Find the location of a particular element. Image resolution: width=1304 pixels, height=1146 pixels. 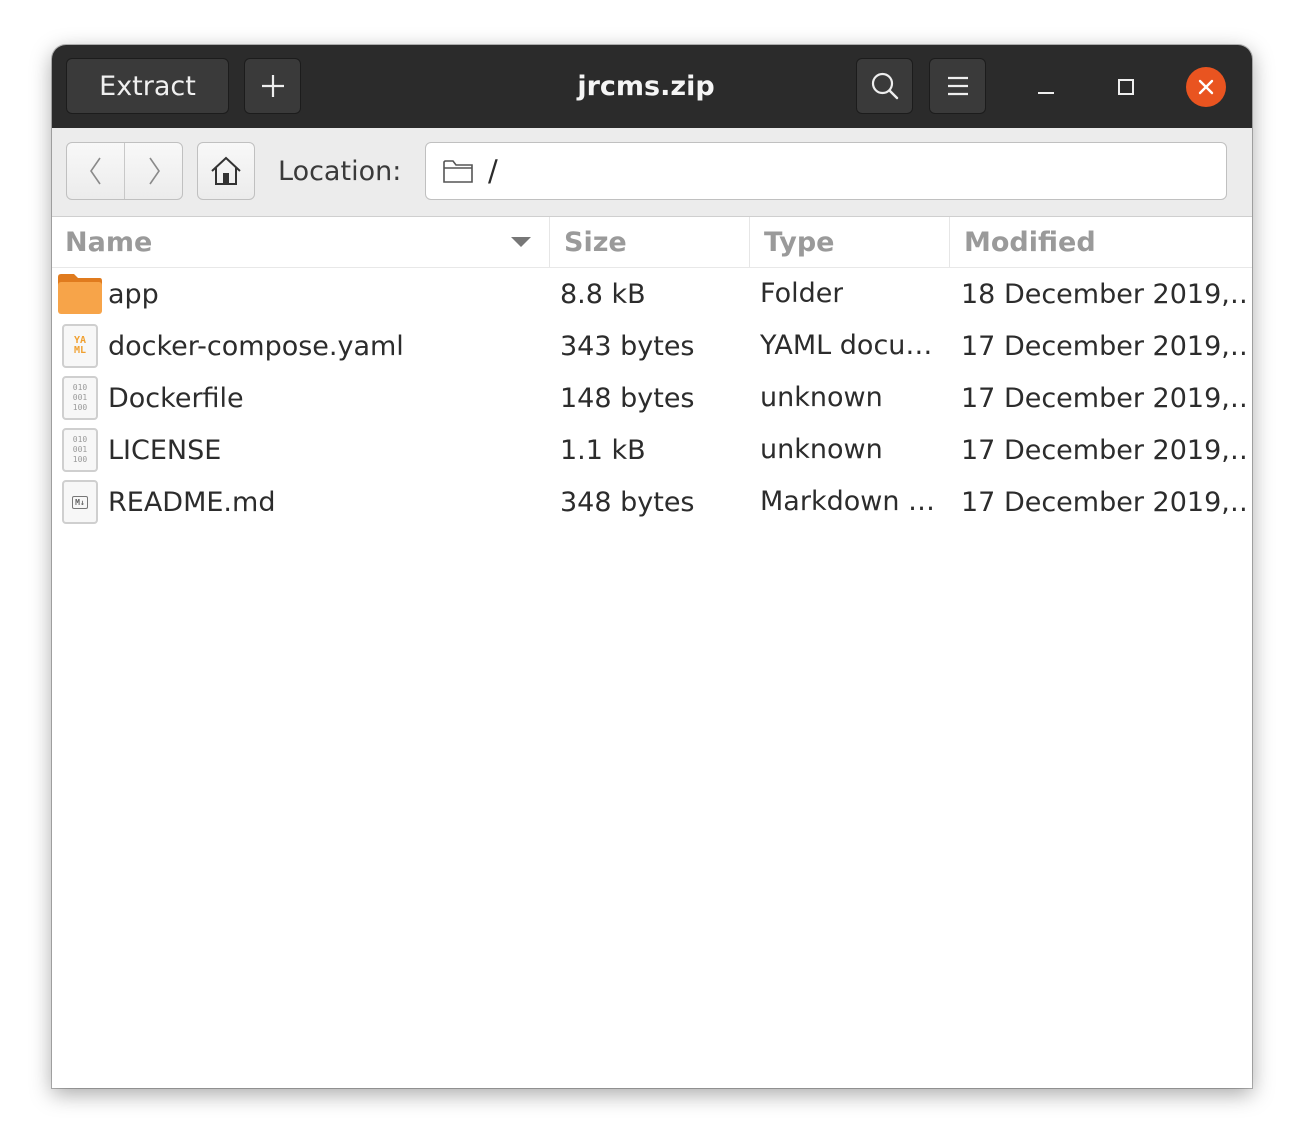

add-files-button is located at coordinates (272, 86).